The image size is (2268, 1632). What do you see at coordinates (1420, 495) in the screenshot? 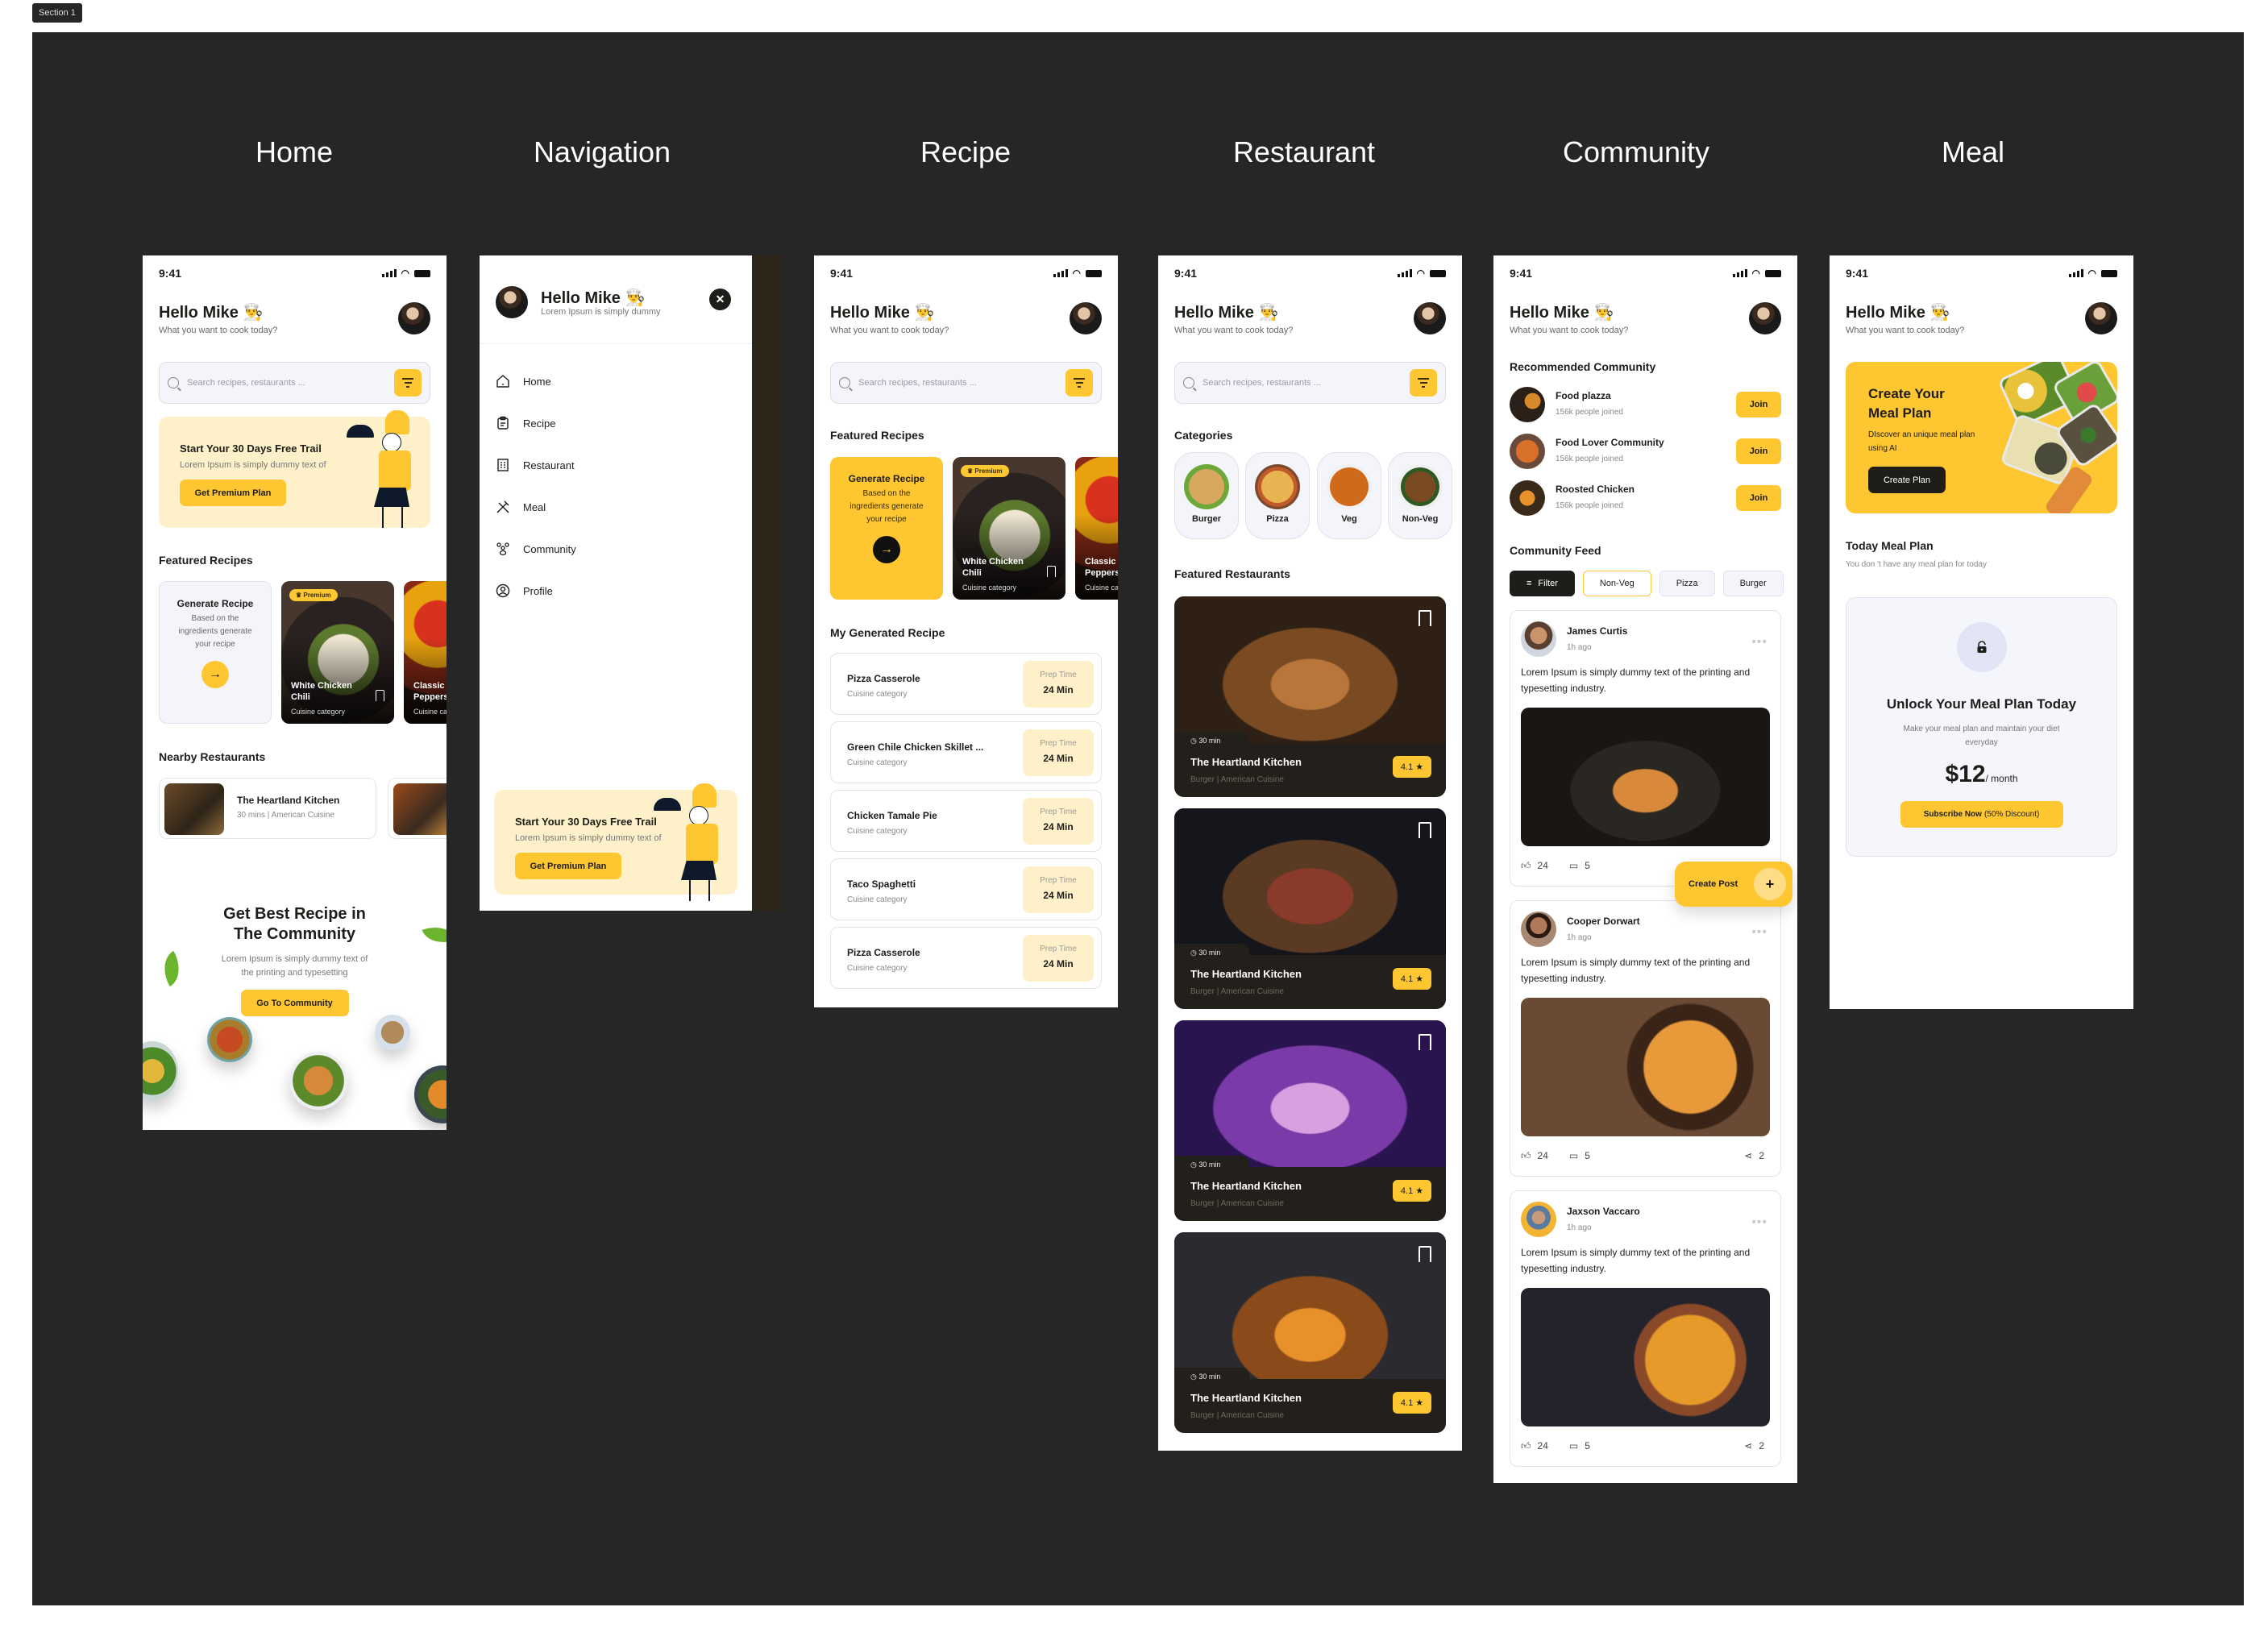
I see `category-chip: Non-Veg` at bounding box center [1420, 495].